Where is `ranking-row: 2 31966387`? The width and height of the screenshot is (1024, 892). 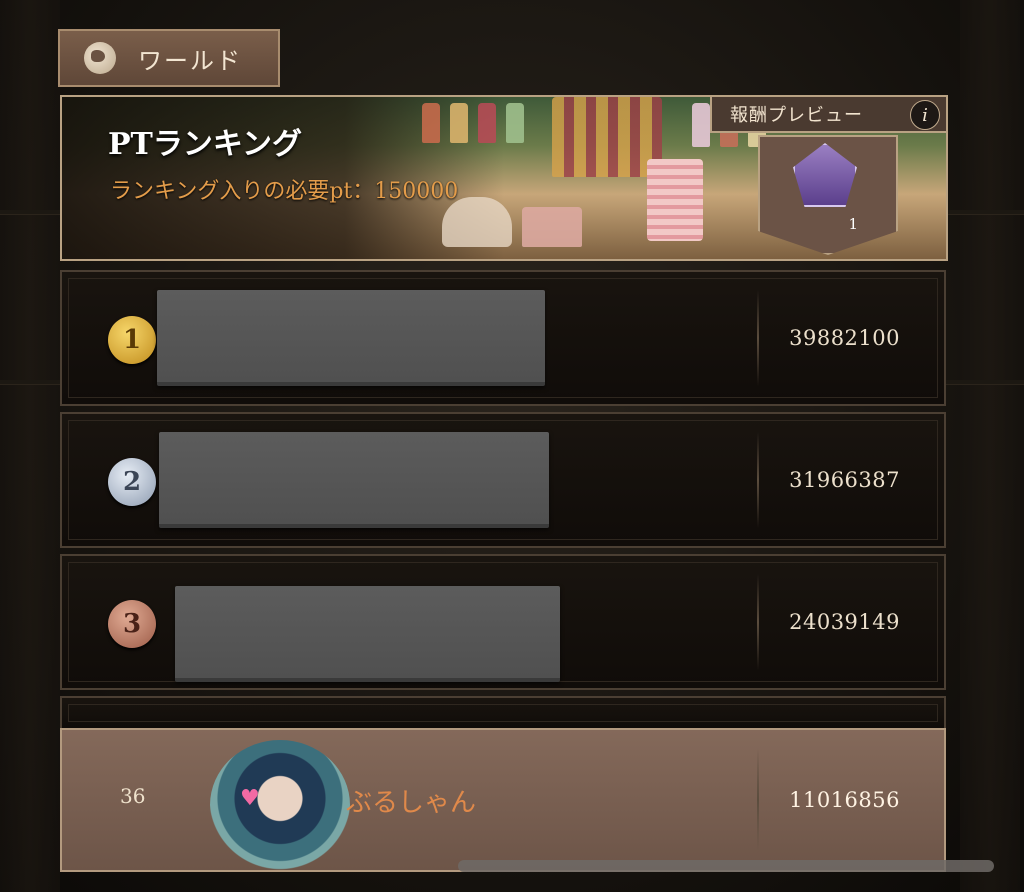
ranking-row: 2 31966387 is located at coordinates (503, 480).